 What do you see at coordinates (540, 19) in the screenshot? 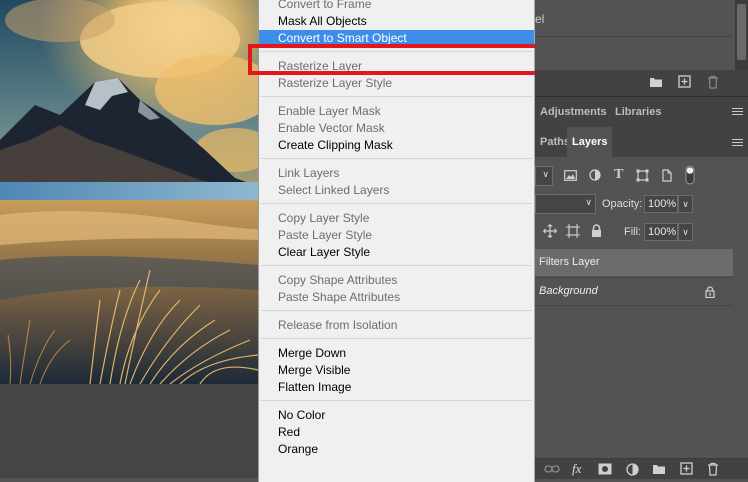
I see `history-row-text: el` at bounding box center [540, 19].